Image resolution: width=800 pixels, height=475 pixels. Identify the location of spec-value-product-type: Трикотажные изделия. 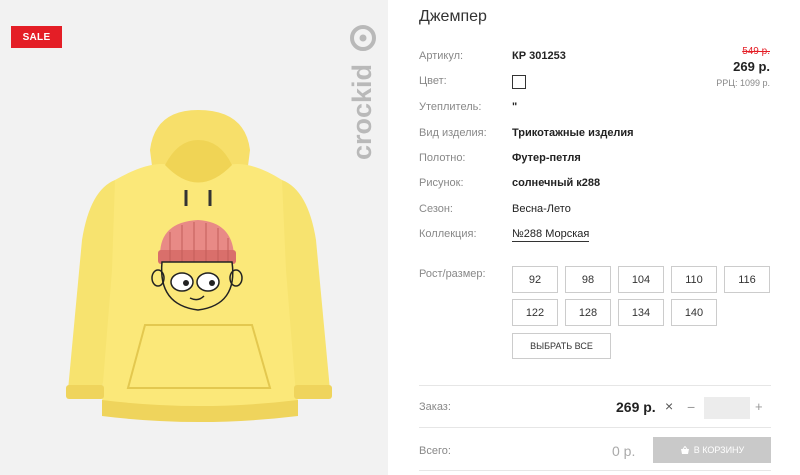
(573, 133).